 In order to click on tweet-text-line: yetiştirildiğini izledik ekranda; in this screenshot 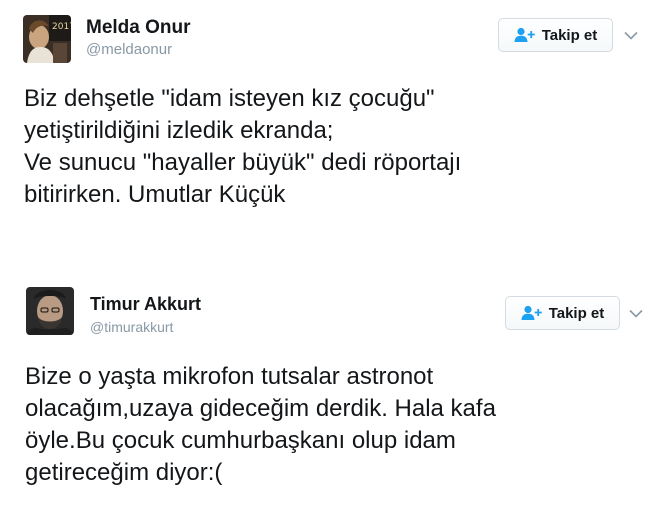, I will do `click(179, 130)`.